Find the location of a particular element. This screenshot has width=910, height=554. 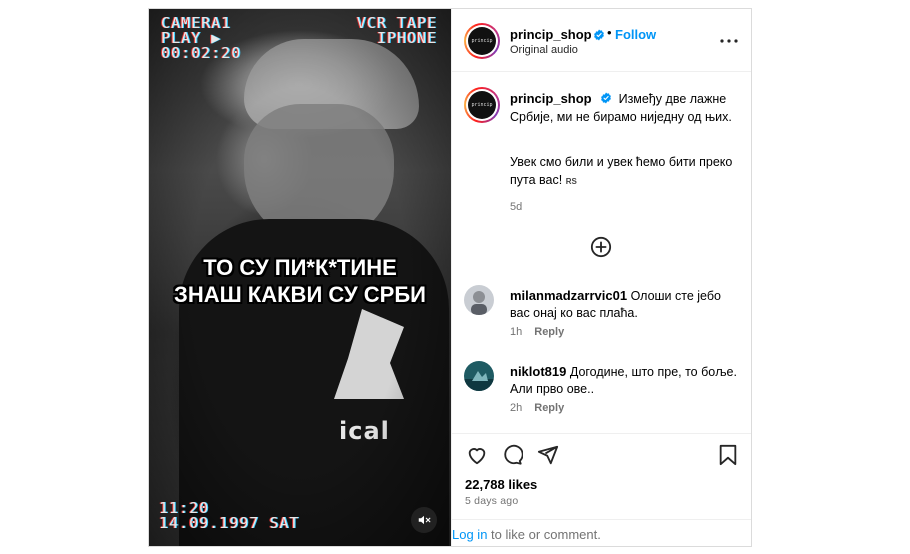

caption-avatar: princip is located at coordinates (482, 105).